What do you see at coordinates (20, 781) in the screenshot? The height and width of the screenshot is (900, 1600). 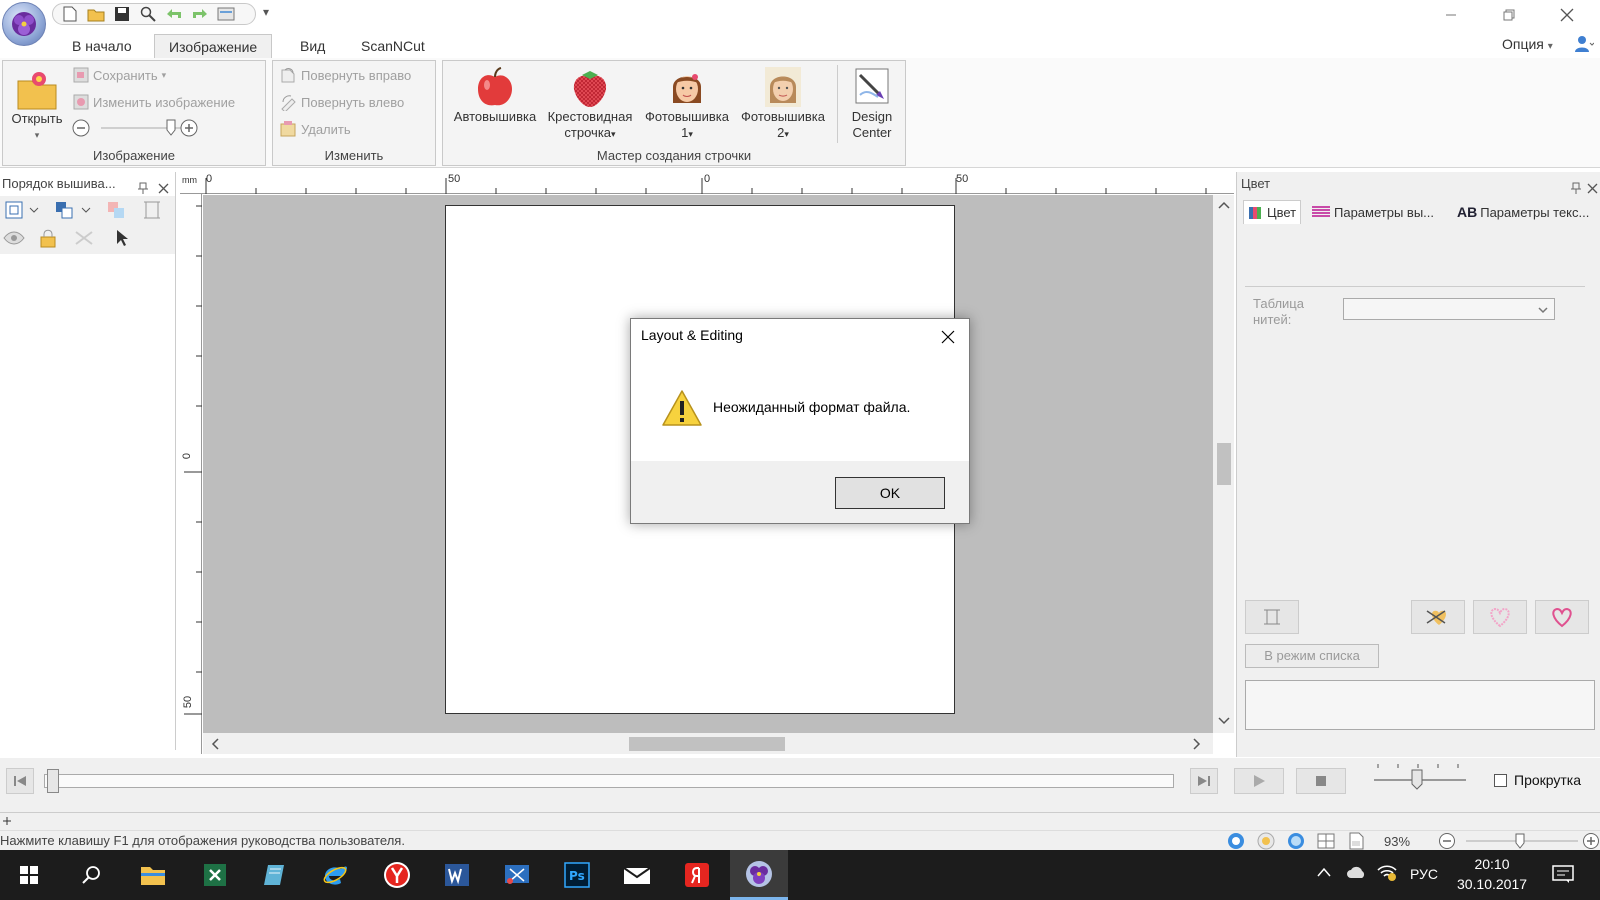 I see `go-to-start-button` at bounding box center [20, 781].